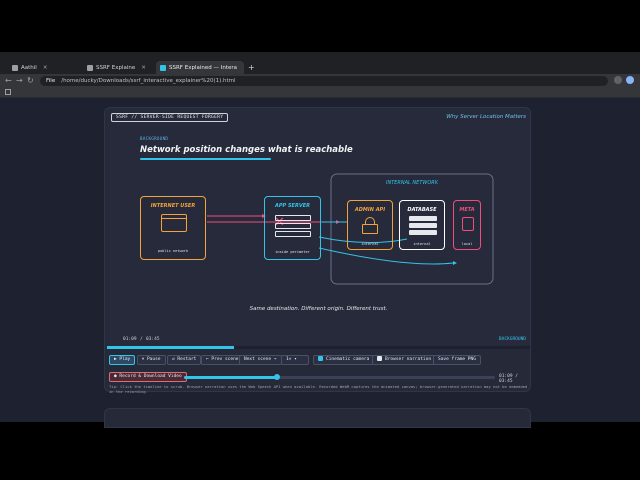  Describe the element at coordinates (130, 339) in the screenshot. I see `current-time: 01:09` at that location.